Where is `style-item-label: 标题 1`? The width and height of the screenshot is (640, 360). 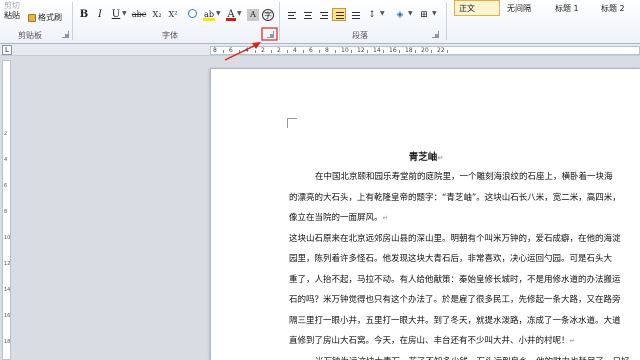
style-item-label: 标题 1 is located at coordinates (567, 8).